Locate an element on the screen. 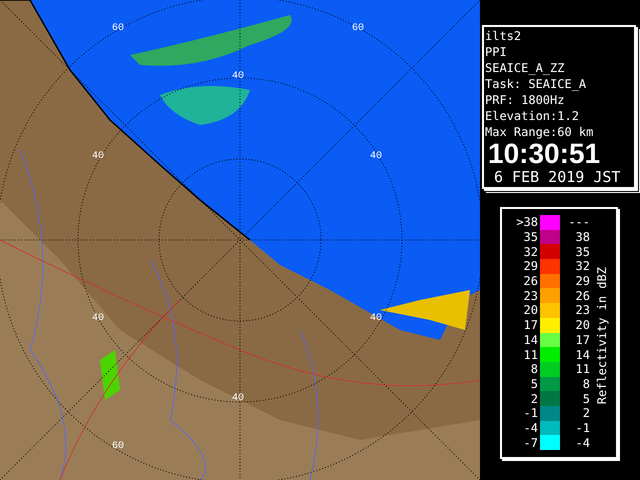 Image resolution: width=640 pixels, height=480 pixels. legend-low-value: 14 is located at coordinates (530, 340).